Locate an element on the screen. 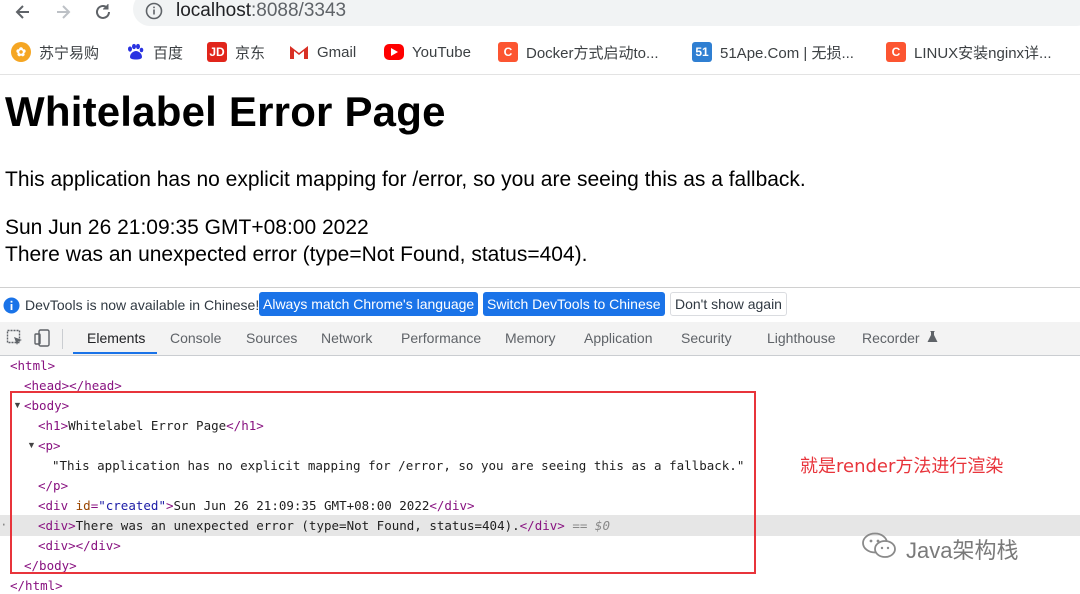 The height and width of the screenshot is (594, 1080). tab-recorder-label: Recorder is located at coordinates (891, 338).